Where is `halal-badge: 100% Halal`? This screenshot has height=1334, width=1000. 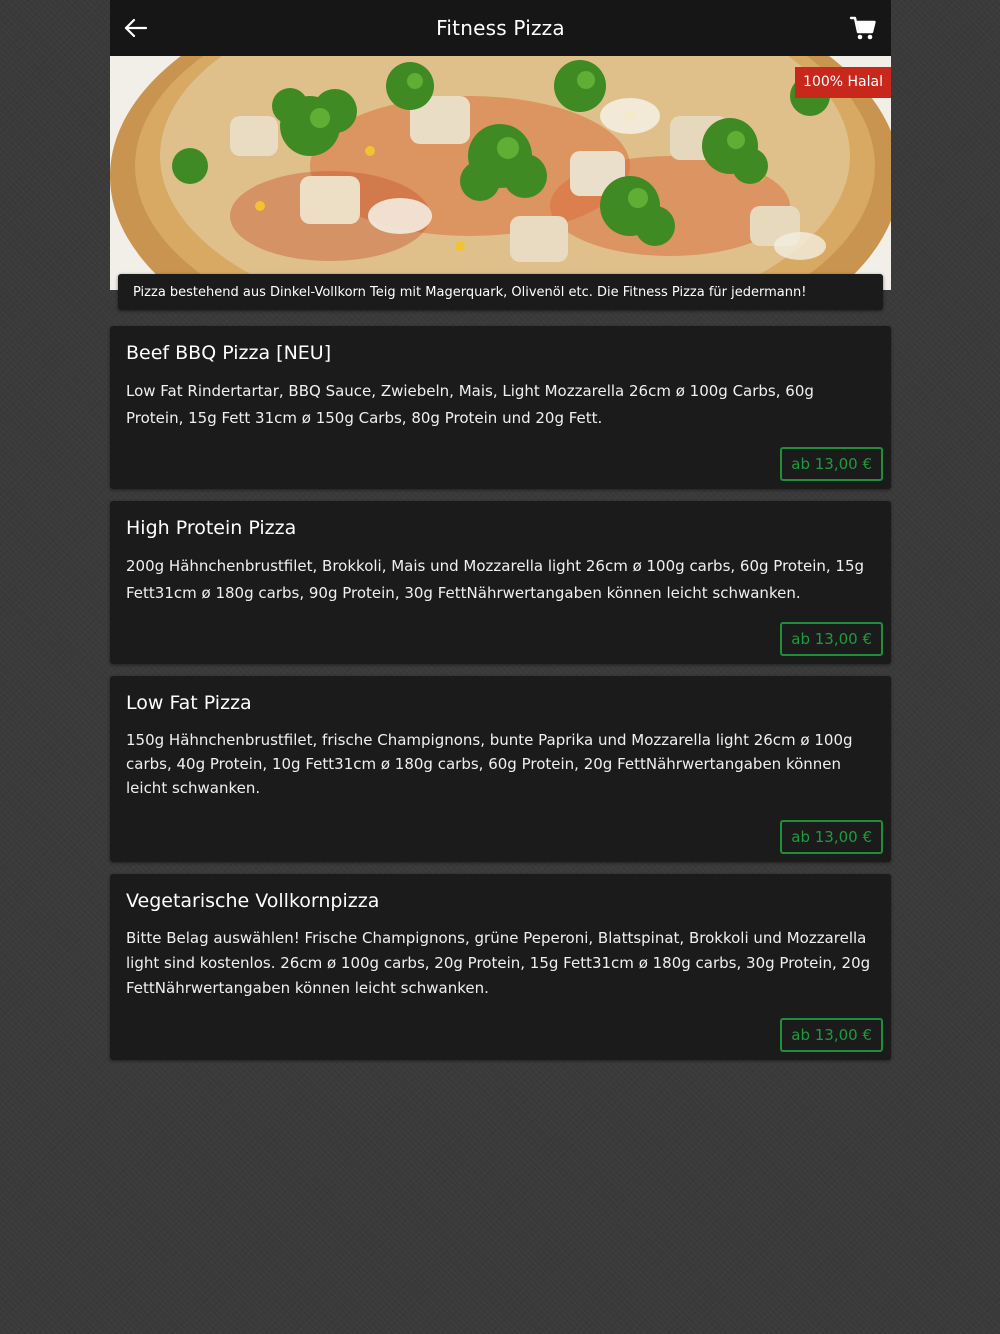 halal-badge: 100% Halal is located at coordinates (843, 82).